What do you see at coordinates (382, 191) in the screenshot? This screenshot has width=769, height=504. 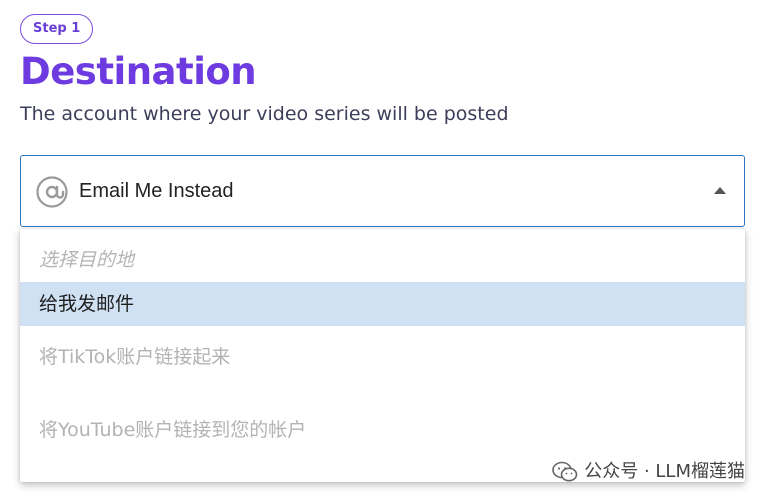 I see `destination-select: Email Me Instead` at bounding box center [382, 191].